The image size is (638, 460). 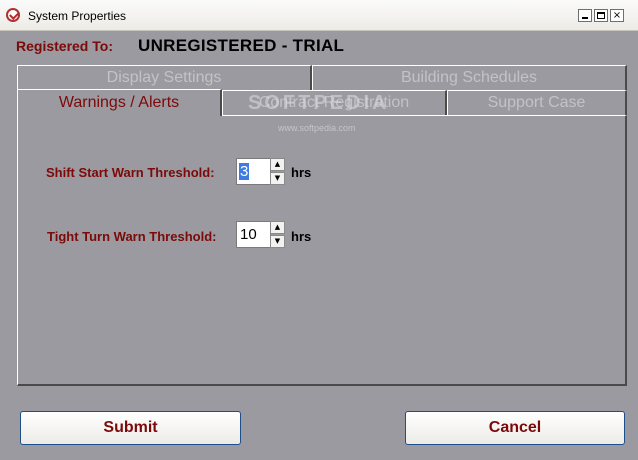 What do you see at coordinates (277, 164) in the screenshot?
I see `shift-start-increment-button: ▲` at bounding box center [277, 164].